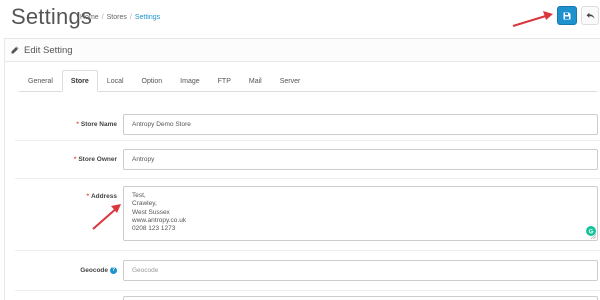 Image resolution: width=600 pixels, height=300 pixels. Describe the element at coordinates (154, 229) in the screenshot. I see `address-line: 0208 123 1273` at that location.